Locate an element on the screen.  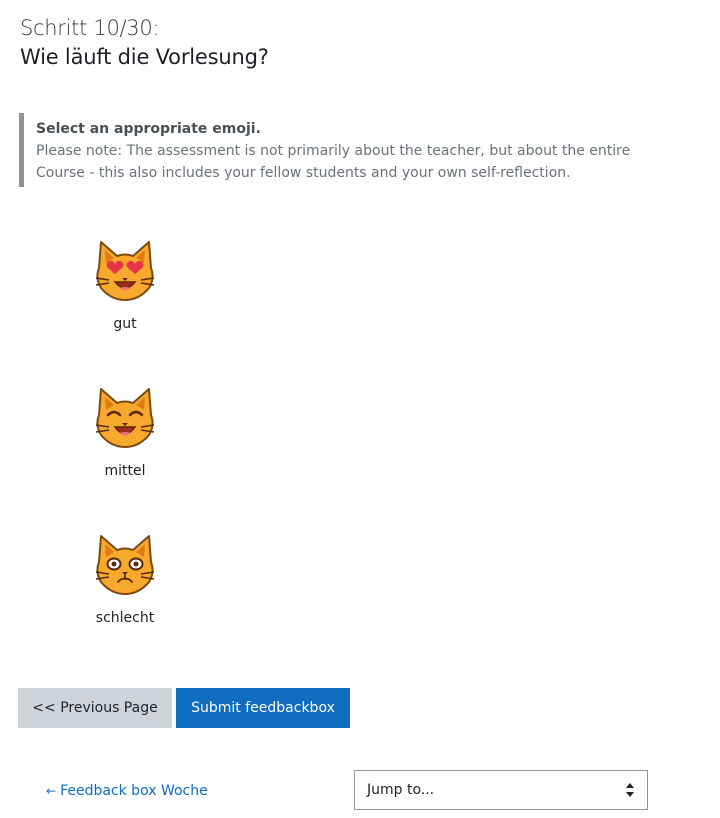
instructions-title: Select an appropriate emoji. is located at coordinates (148, 129).